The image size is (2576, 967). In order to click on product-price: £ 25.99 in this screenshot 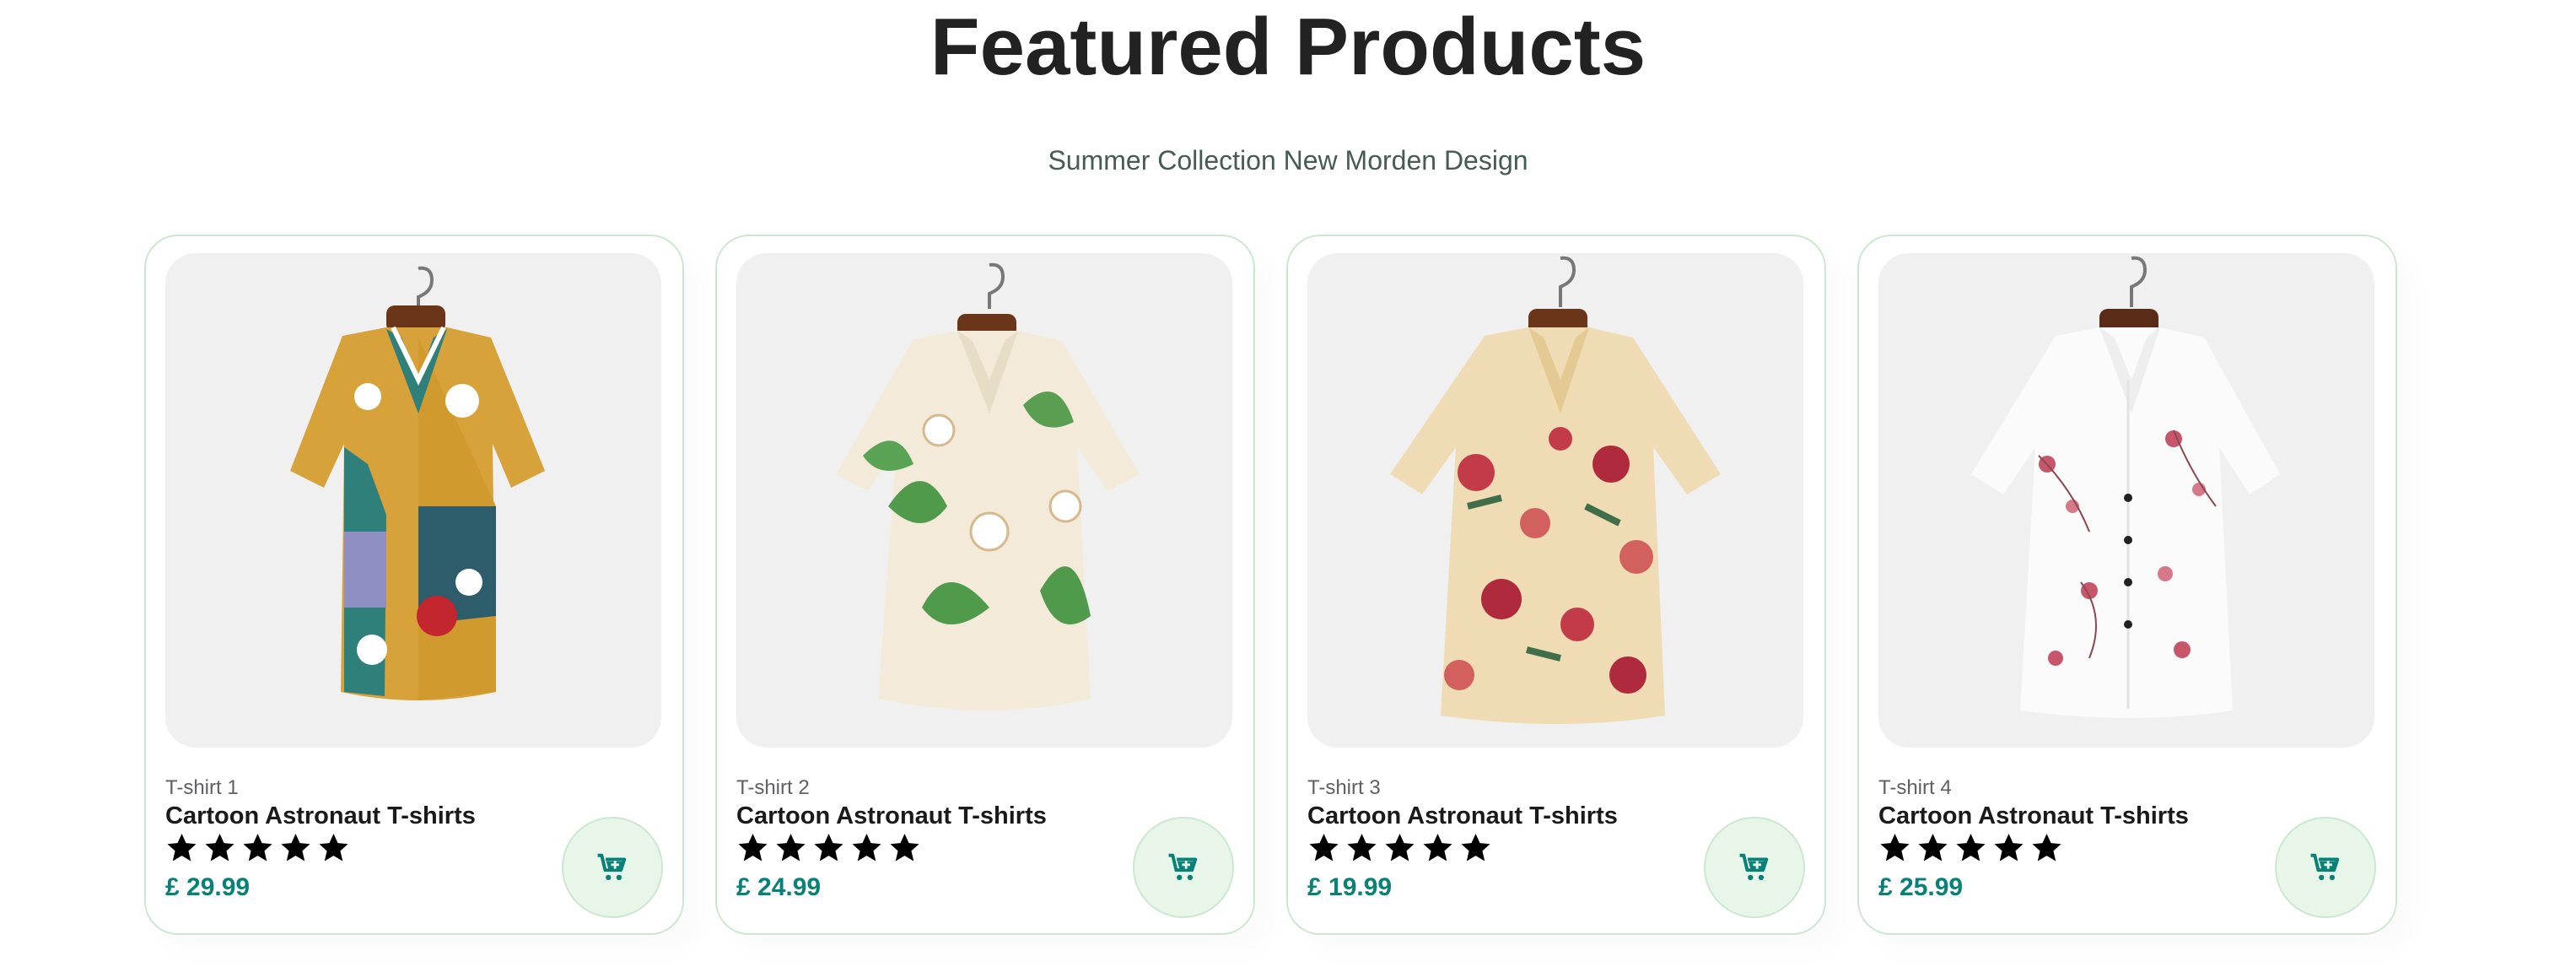, I will do `click(1921, 887)`.